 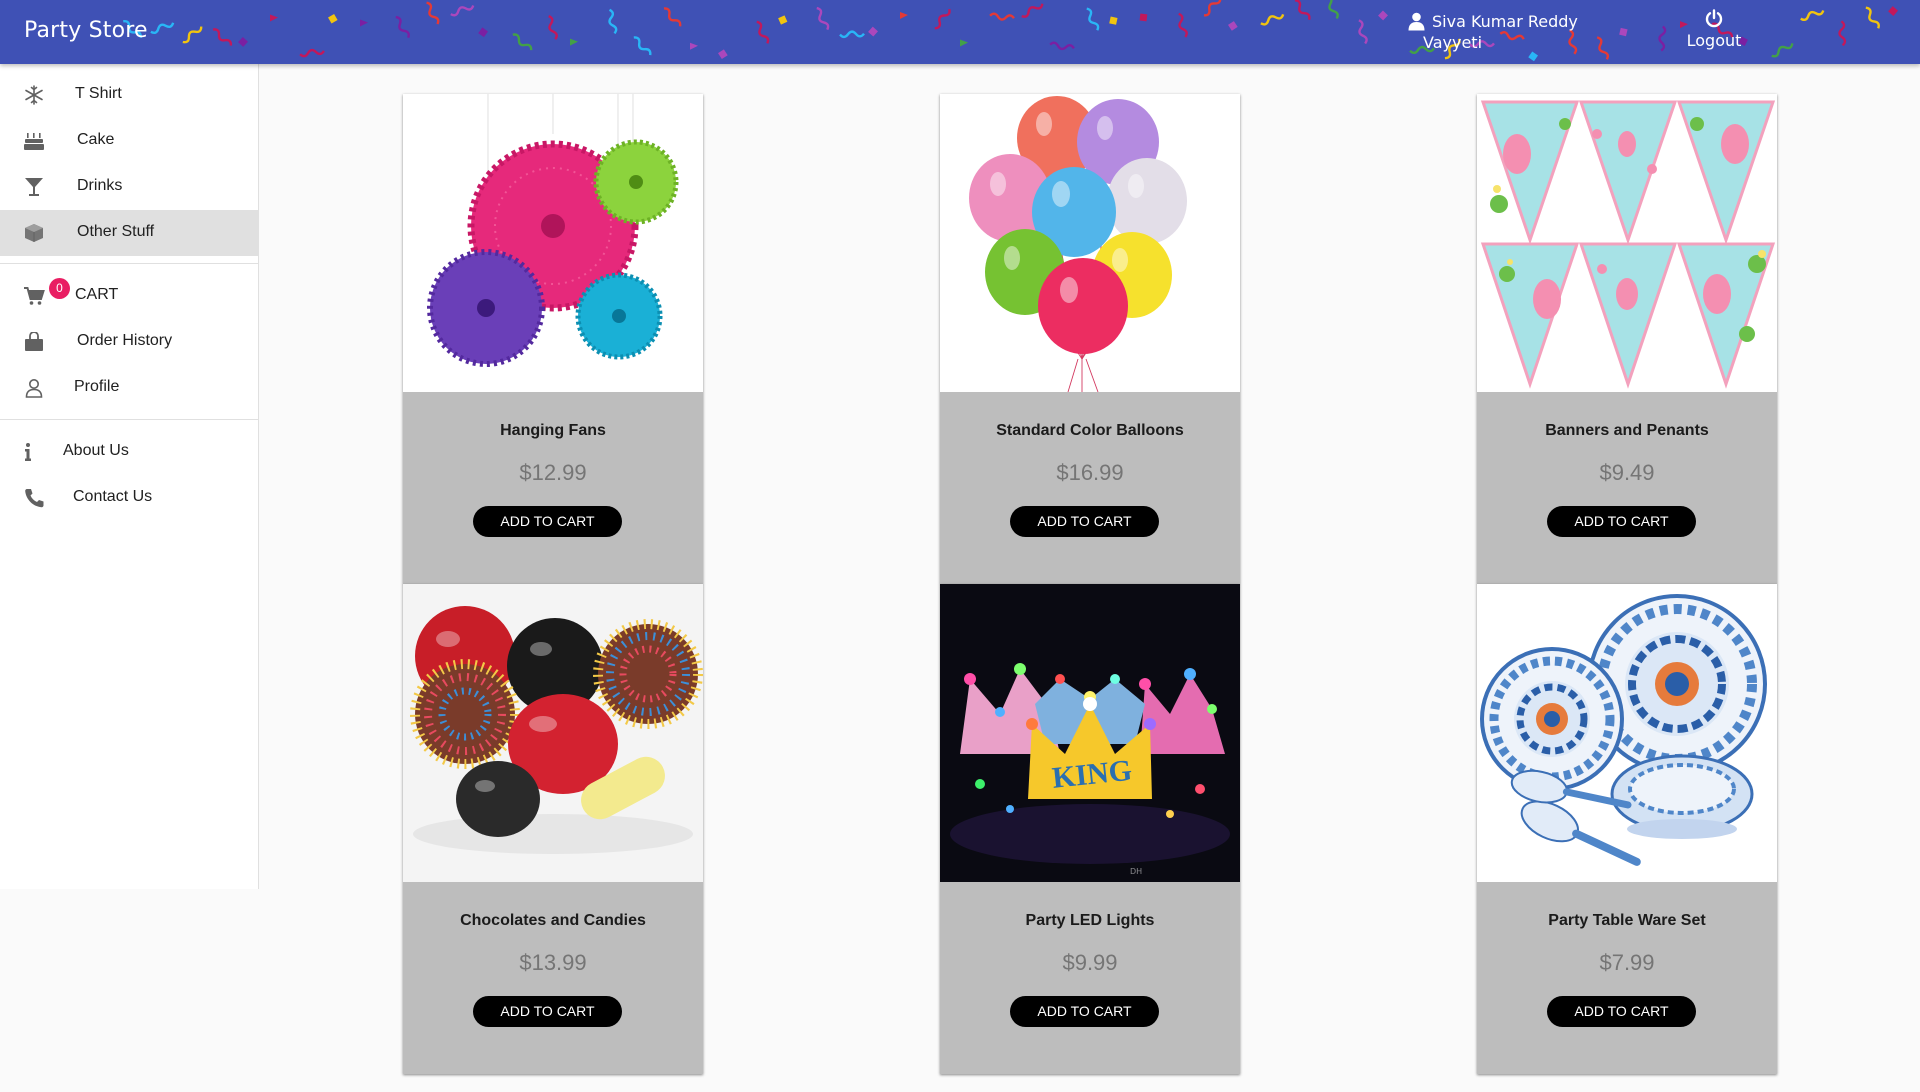 What do you see at coordinates (553, 430) in the screenshot?
I see `product-name: Hanging Fans` at bounding box center [553, 430].